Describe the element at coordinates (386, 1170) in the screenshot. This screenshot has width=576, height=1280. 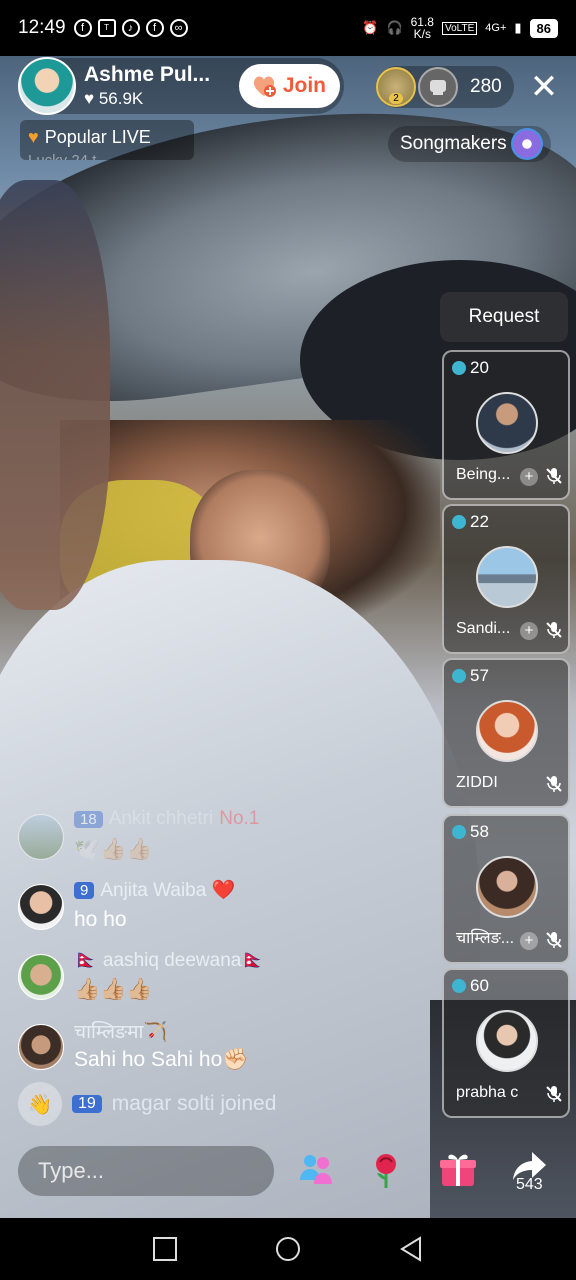
I see `rose-gift-icon` at that location.